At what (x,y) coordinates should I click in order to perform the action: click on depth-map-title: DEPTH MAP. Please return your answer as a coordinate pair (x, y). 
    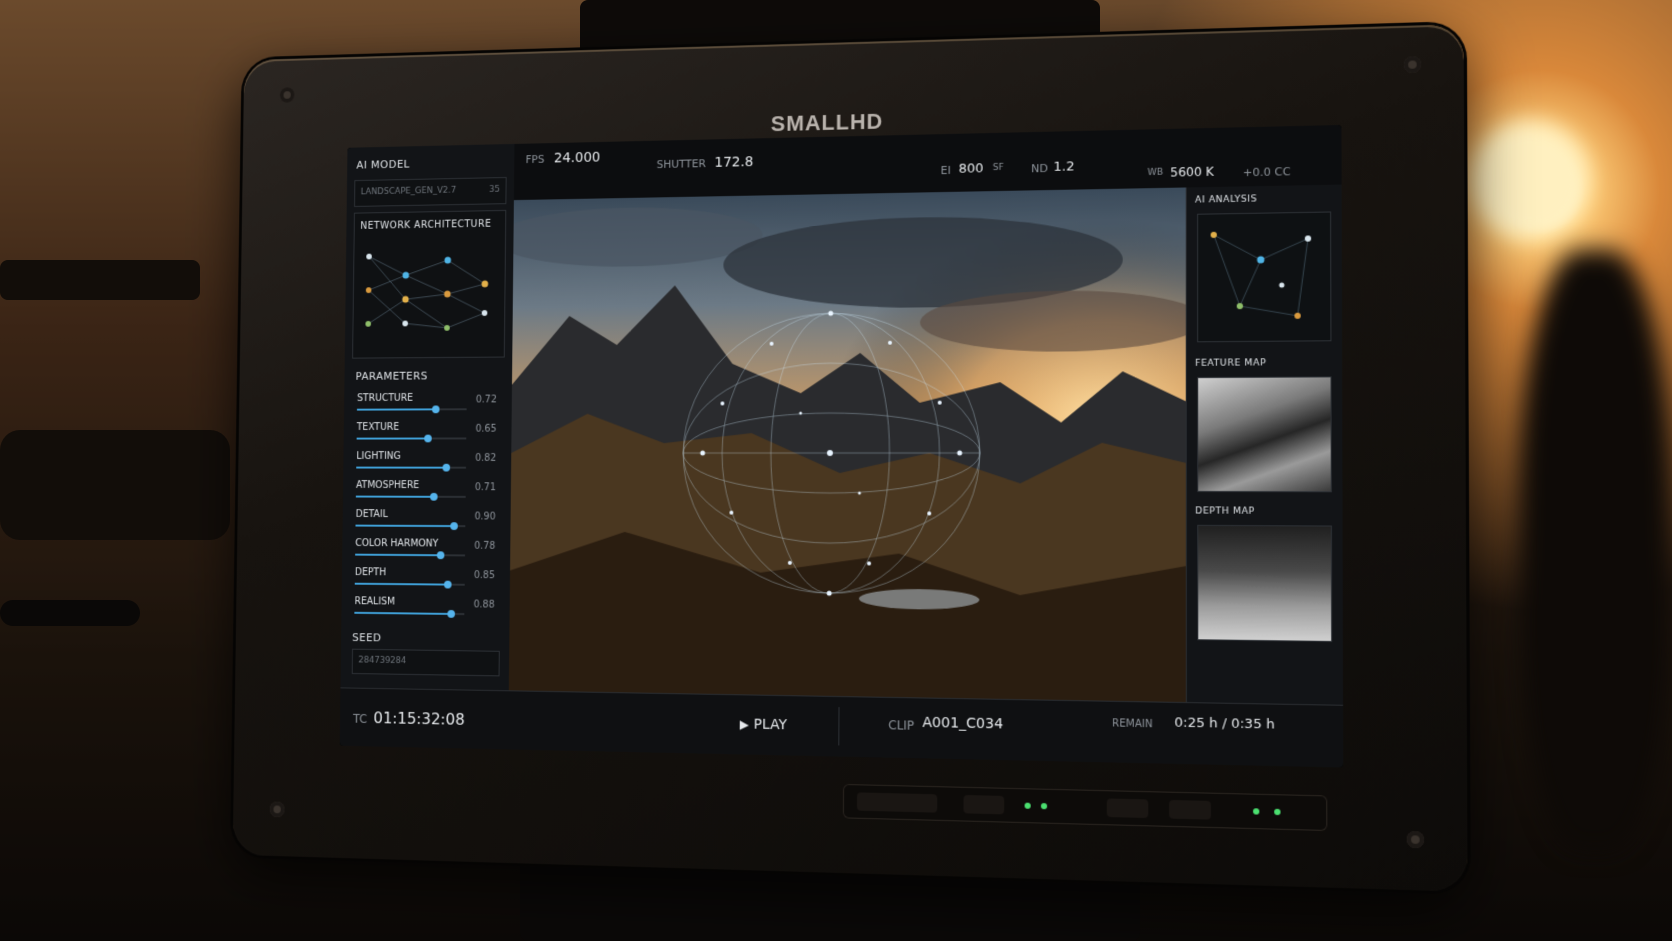
    Looking at the image, I should click on (1225, 511).